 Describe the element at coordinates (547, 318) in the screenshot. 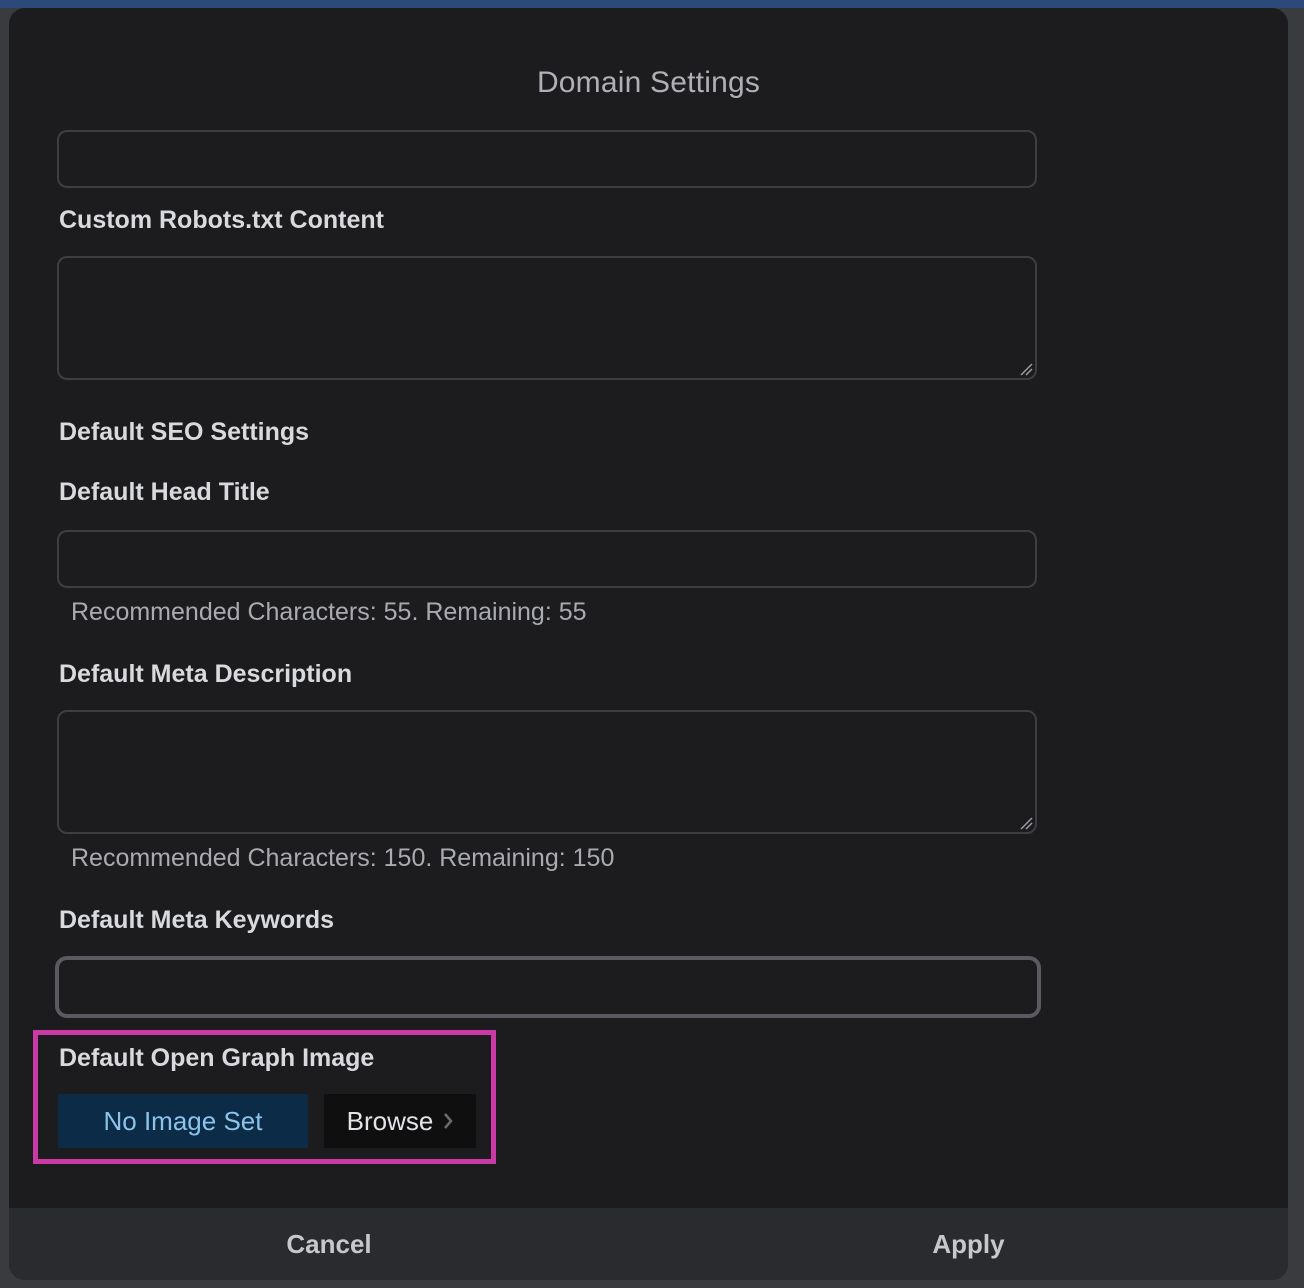

I see `robots-textarea` at that location.